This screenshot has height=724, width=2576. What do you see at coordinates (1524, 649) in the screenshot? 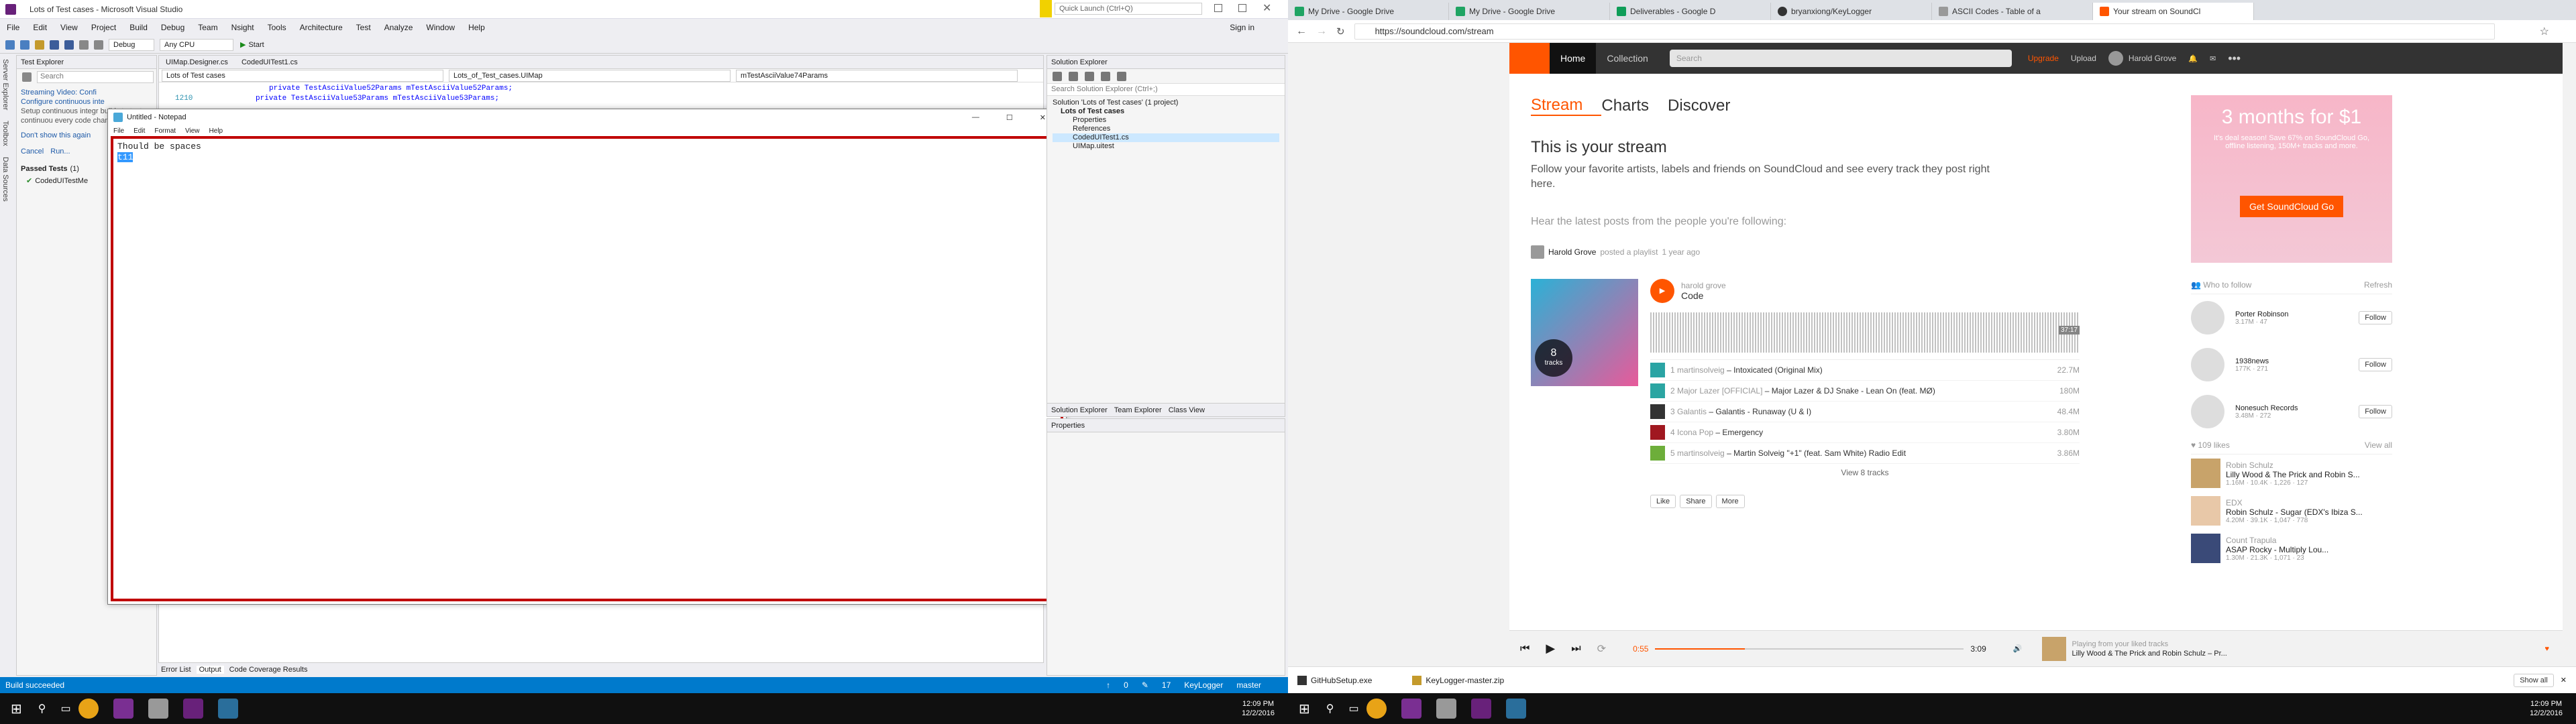
I see `previous-icon: ⏮` at bounding box center [1524, 649].